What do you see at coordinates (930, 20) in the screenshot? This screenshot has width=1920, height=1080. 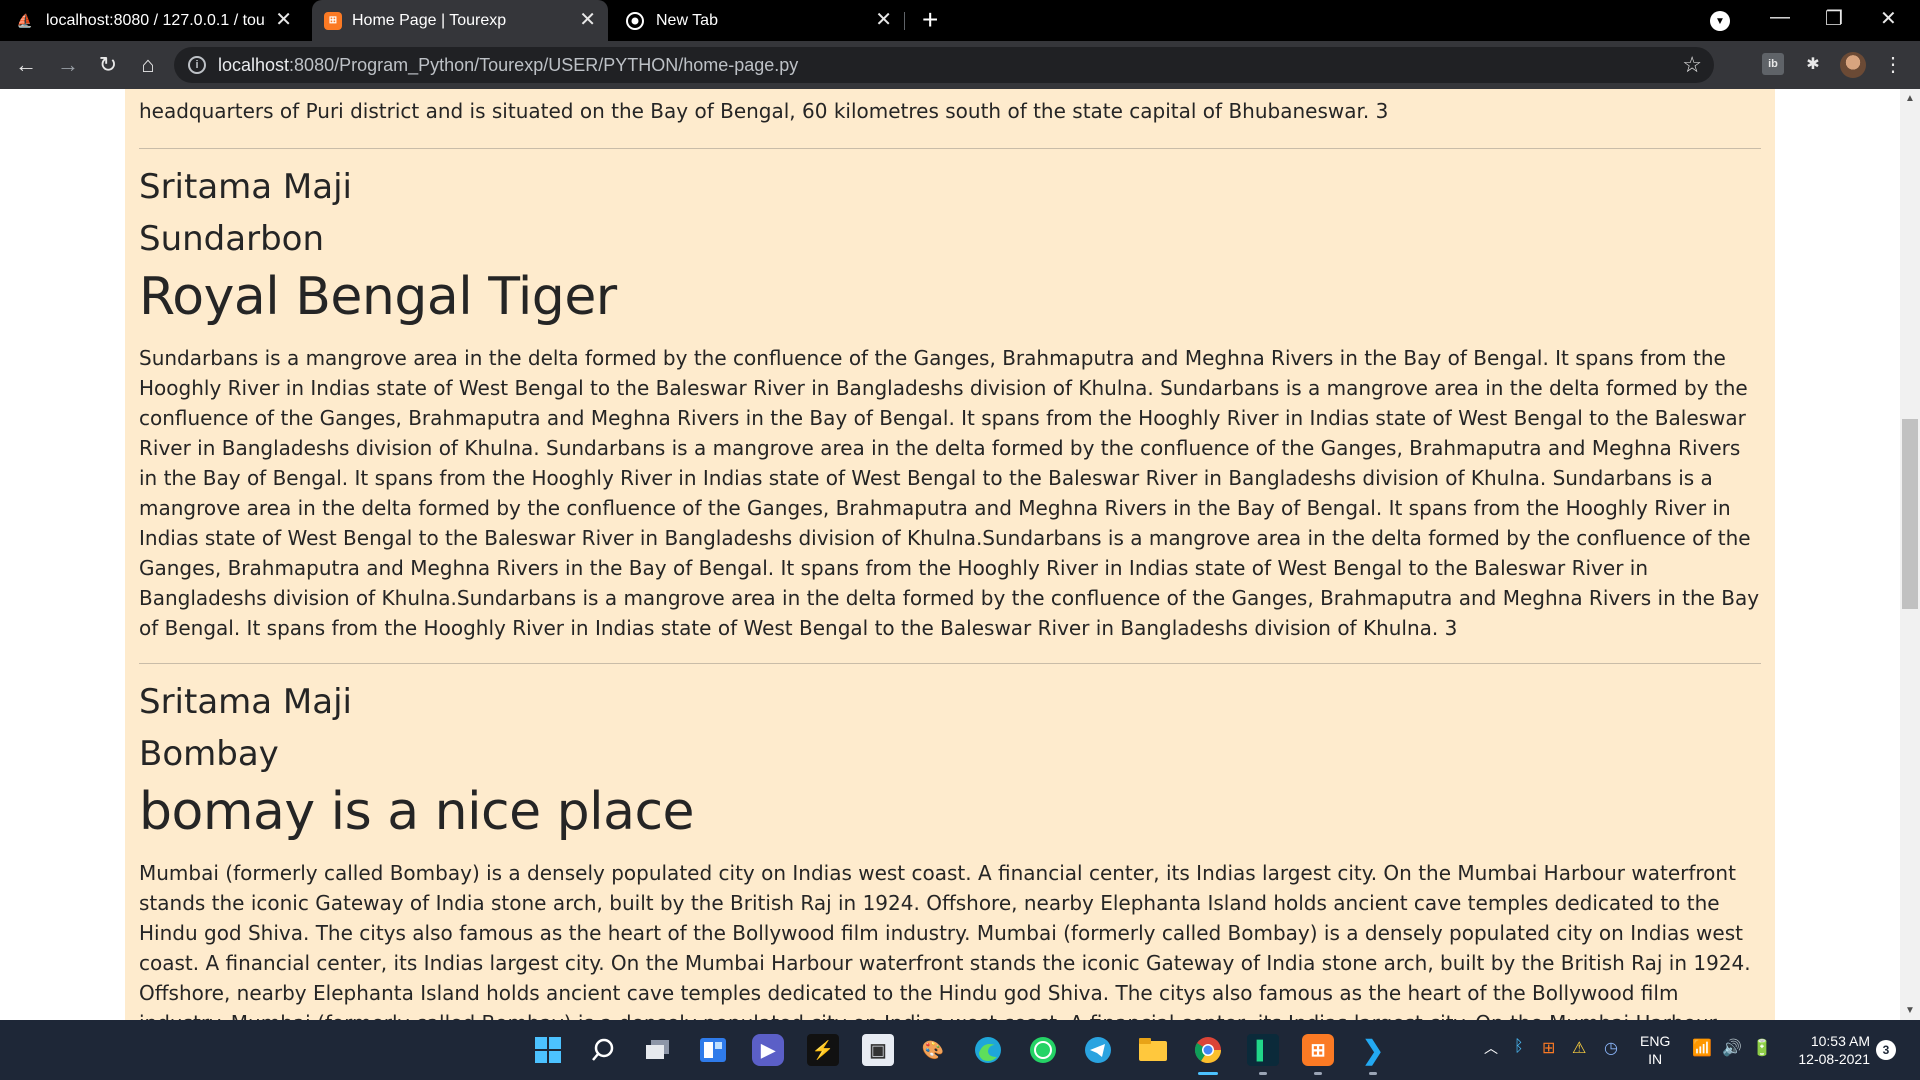 I see `new-tab-button: +` at bounding box center [930, 20].